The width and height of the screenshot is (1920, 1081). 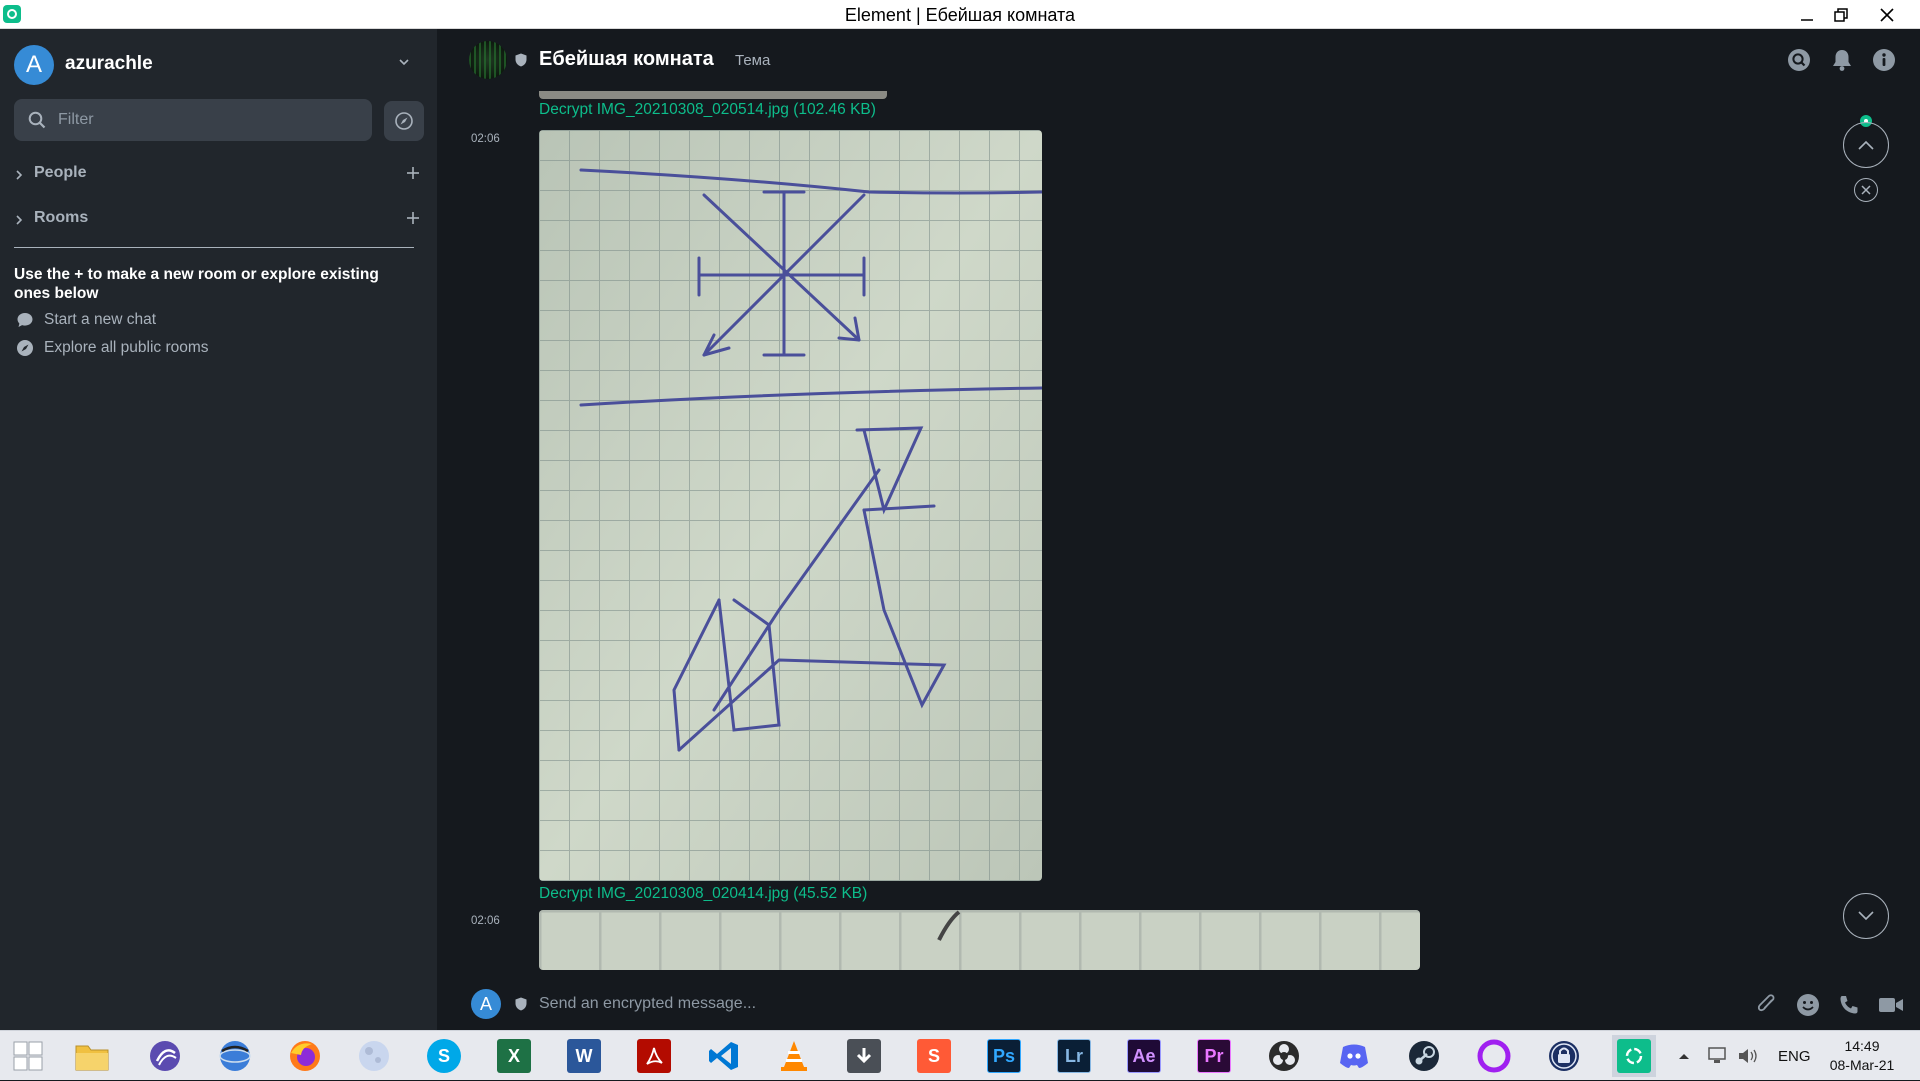 I want to click on jump-to-bottom-button, so click(x=1866, y=916).